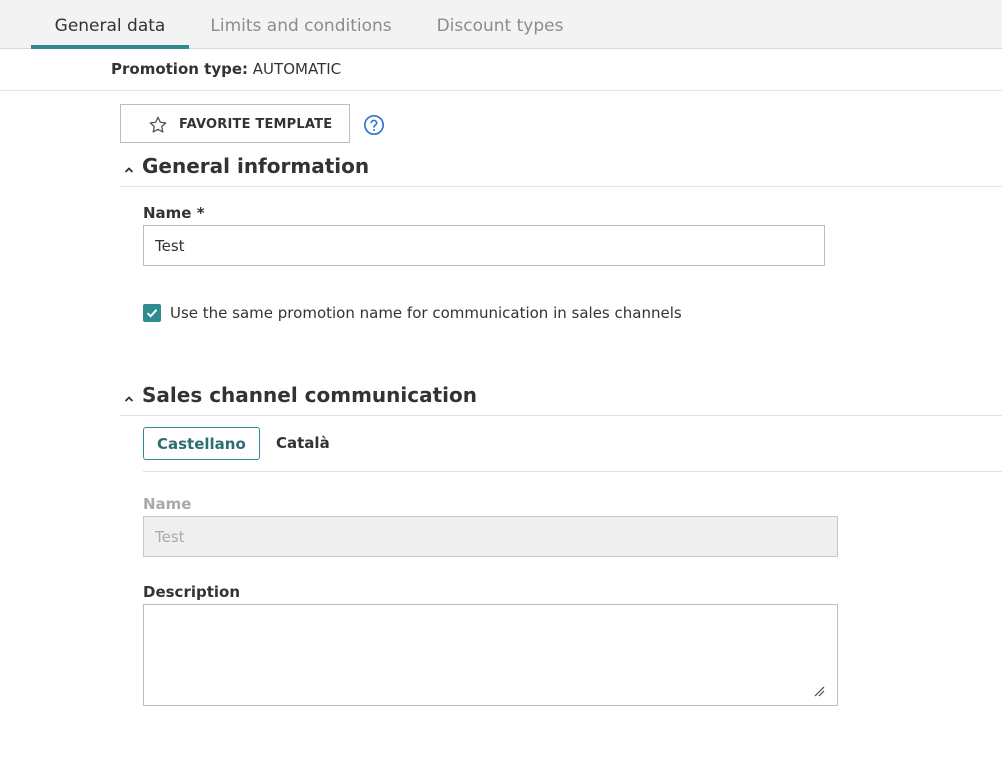  Describe the element at coordinates (301, 24) in the screenshot. I see `tab-limits-and-conditions: Limits and conditions` at that location.